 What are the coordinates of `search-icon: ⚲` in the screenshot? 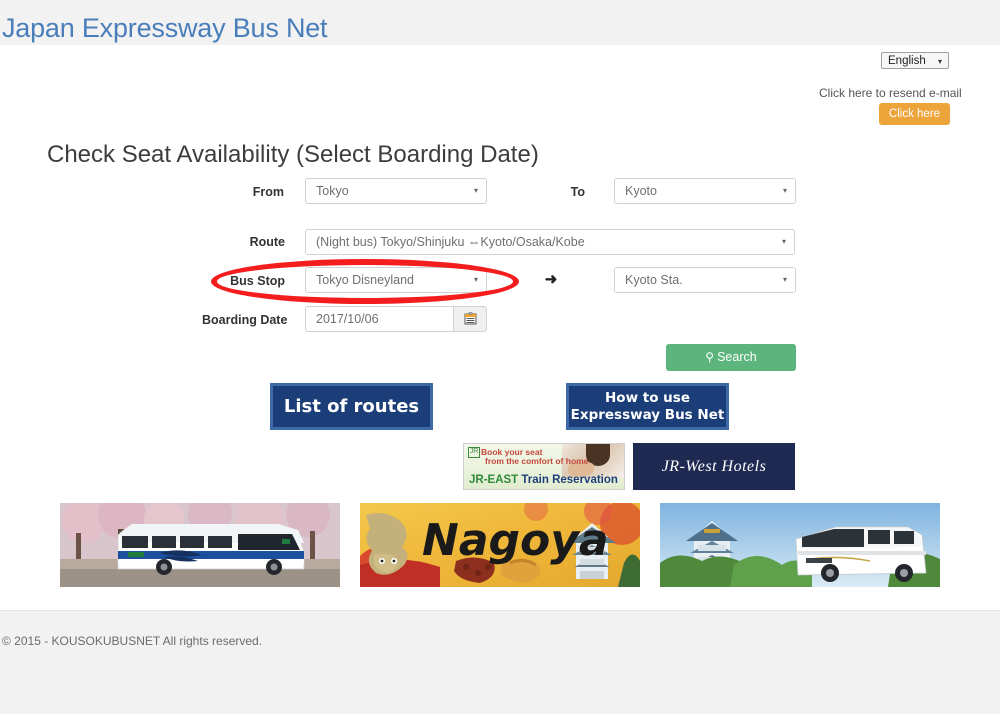 It's located at (710, 357).